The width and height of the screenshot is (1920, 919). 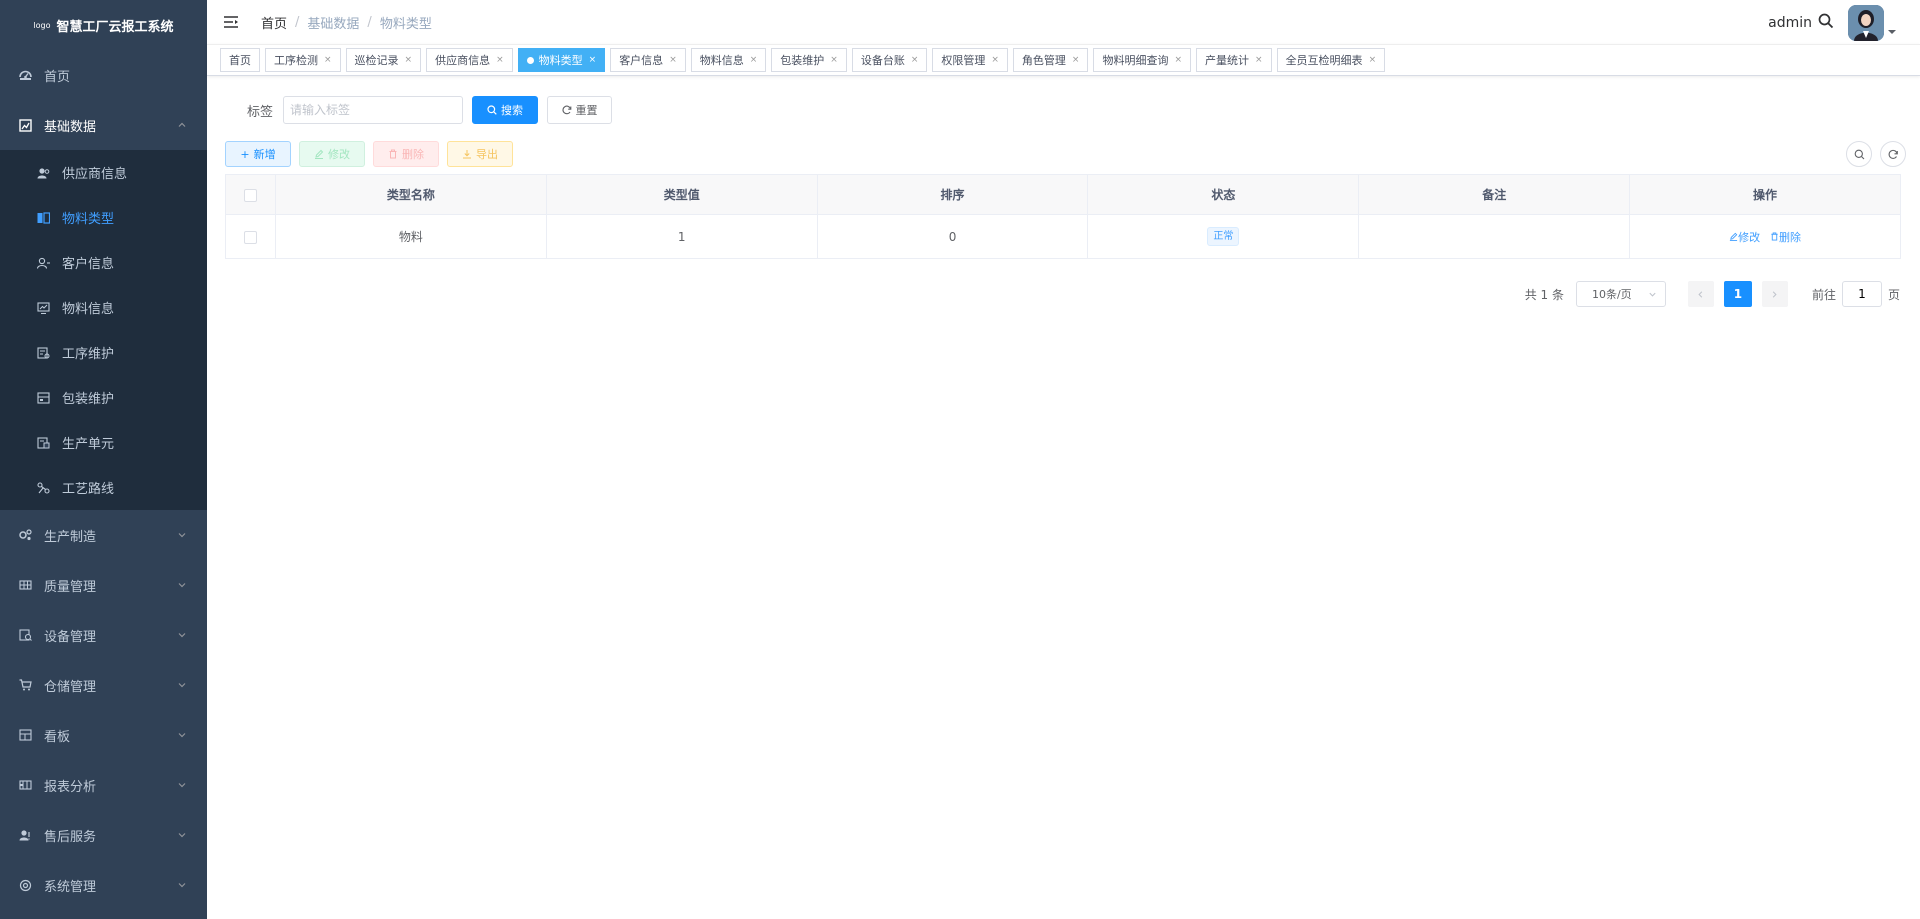 What do you see at coordinates (103, 125) in the screenshot?
I see `sidebar-item-basic-data: 基础数据` at bounding box center [103, 125].